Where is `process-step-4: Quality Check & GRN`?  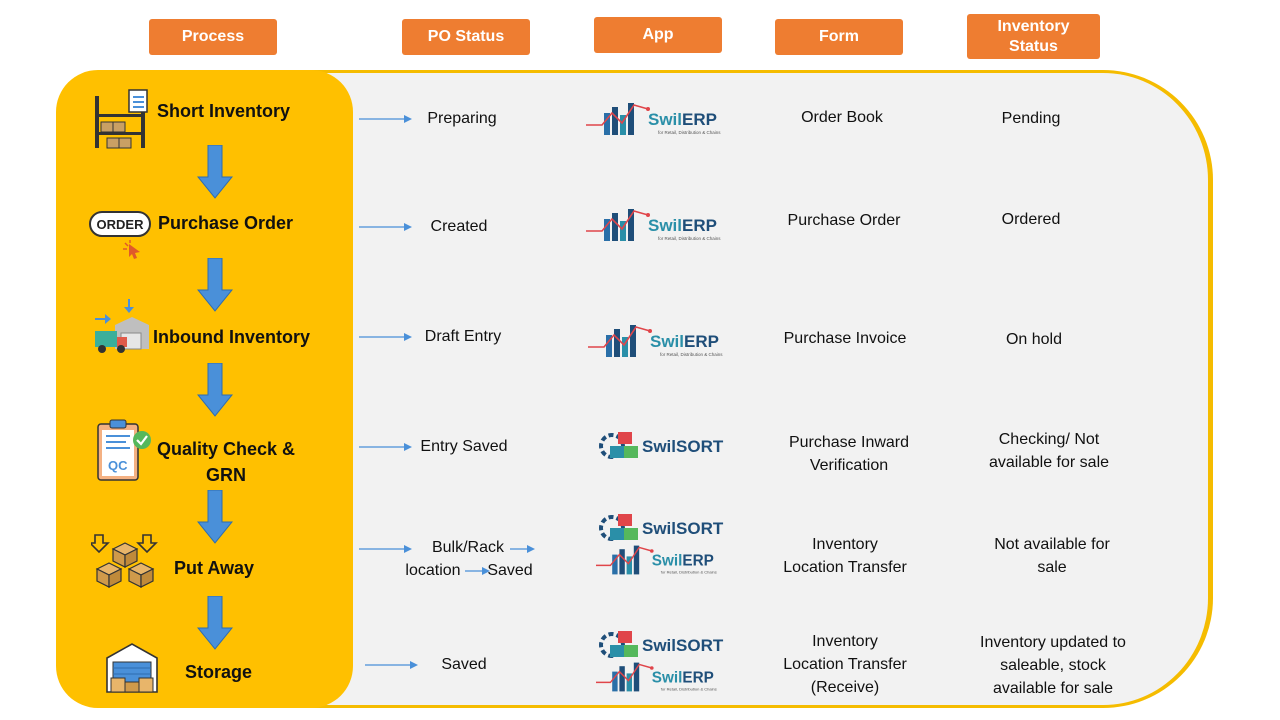
process-step-4: Quality Check & GRN is located at coordinates (226, 462).